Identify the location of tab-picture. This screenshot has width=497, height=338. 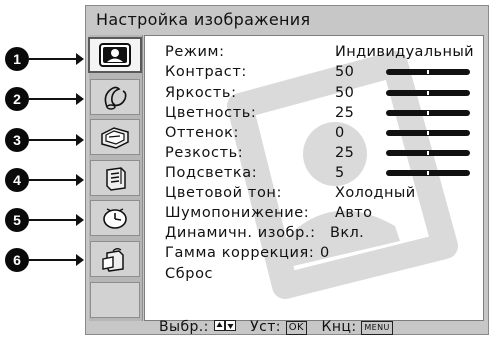
(115, 55).